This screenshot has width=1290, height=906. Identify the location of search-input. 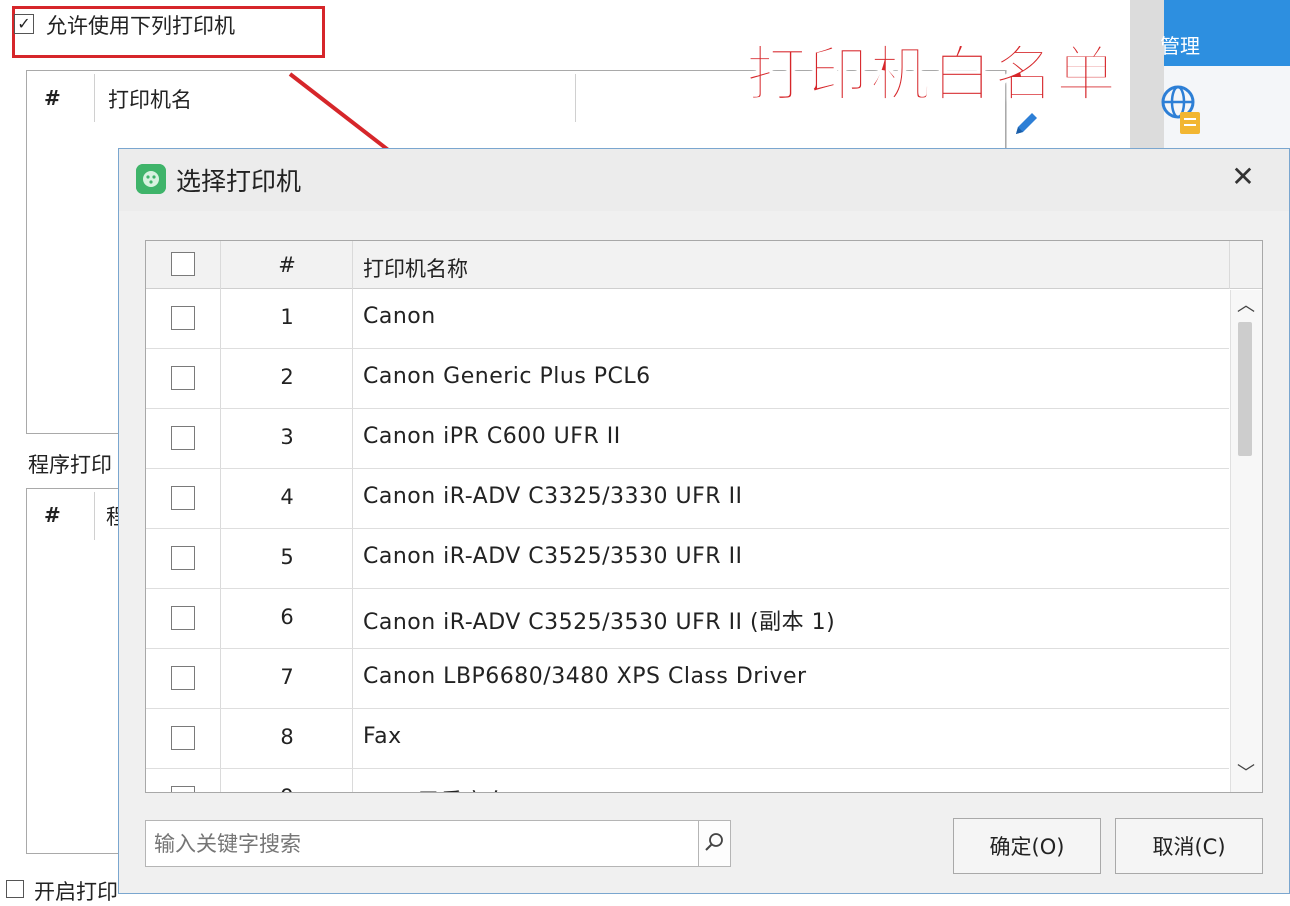
(422, 843).